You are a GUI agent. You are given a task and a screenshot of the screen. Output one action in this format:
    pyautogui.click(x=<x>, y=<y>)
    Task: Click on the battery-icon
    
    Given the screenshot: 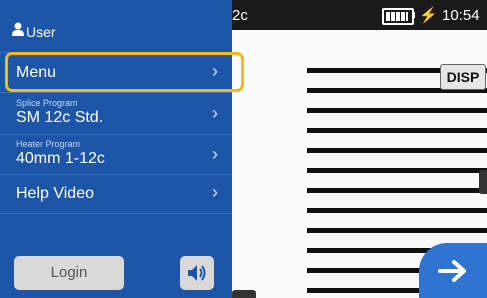 What is the action you would take?
    pyautogui.click(x=398, y=16)
    